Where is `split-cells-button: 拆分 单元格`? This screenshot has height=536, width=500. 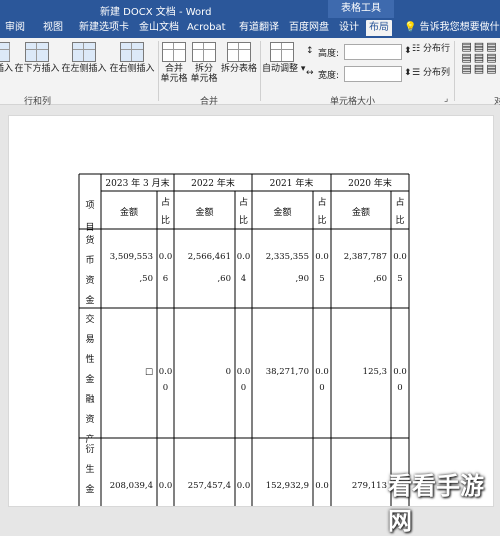 split-cells-button: 拆分 单元格 is located at coordinates (204, 63).